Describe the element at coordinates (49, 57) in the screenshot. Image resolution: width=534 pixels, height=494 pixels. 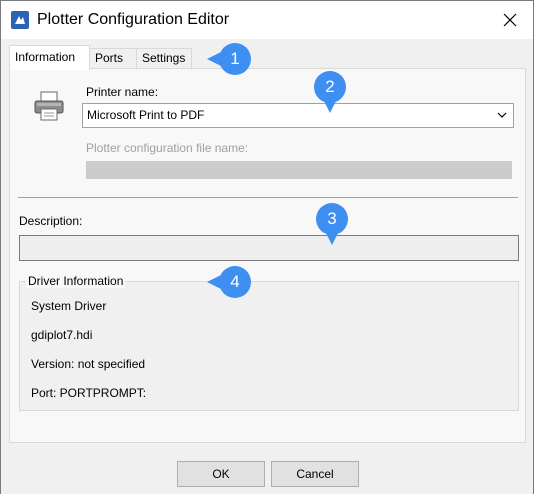
I see `tab-information: Information` at that location.